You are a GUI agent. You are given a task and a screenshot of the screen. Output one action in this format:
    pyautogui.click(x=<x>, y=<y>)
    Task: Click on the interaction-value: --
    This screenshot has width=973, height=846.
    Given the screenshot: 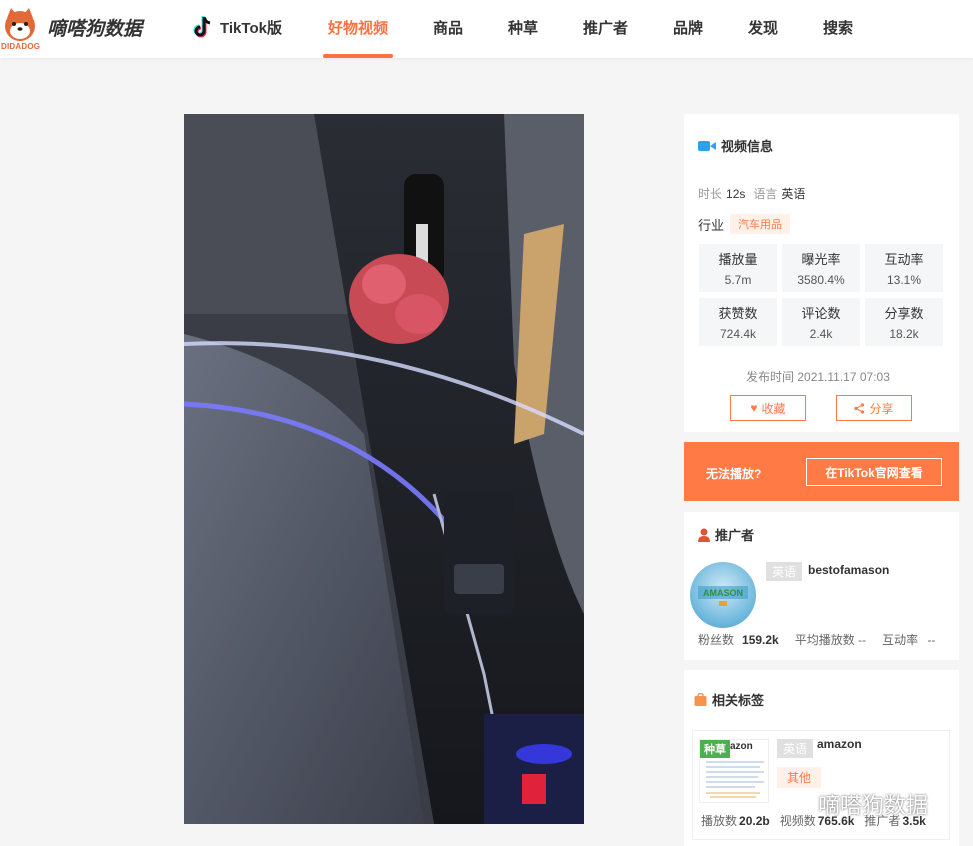 What is the action you would take?
    pyautogui.click(x=931, y=640)
    